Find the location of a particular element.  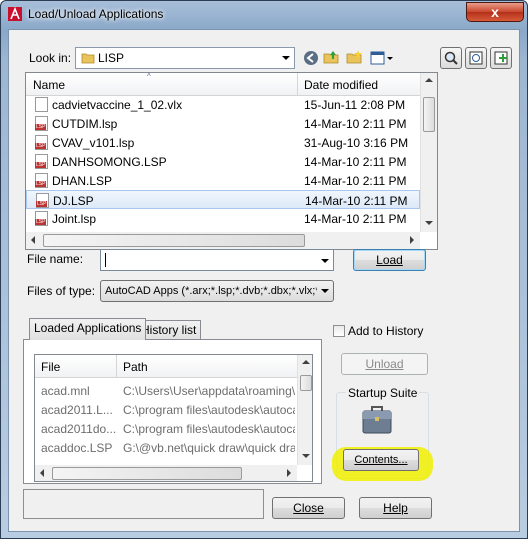

find-button is located at coordinates (451, 58).